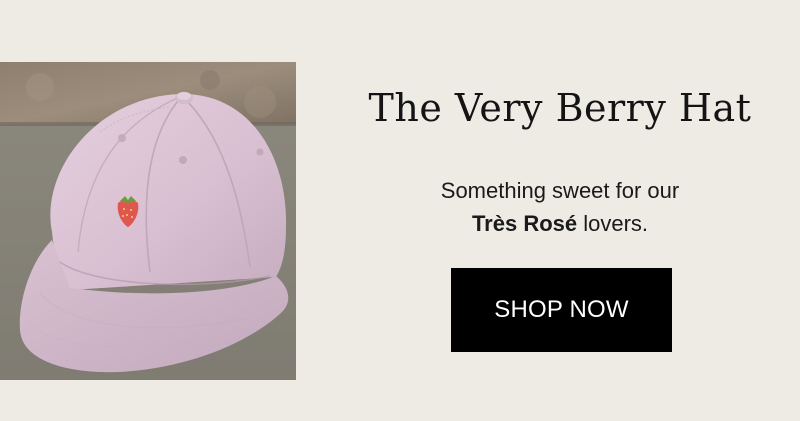 The height and width of the screenshot is (421, 800). Describe the element at coordinates (561, 310) in the screenshot. I see `shop-now-button: SHOP NOW` at that location.